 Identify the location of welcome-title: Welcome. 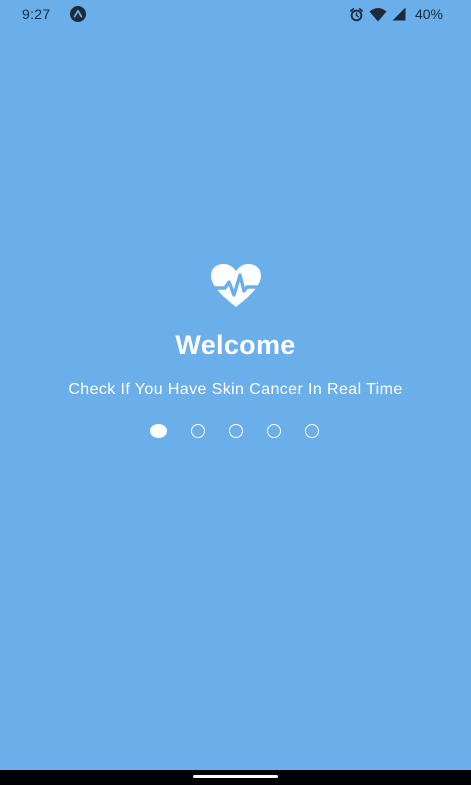
(235, 345).